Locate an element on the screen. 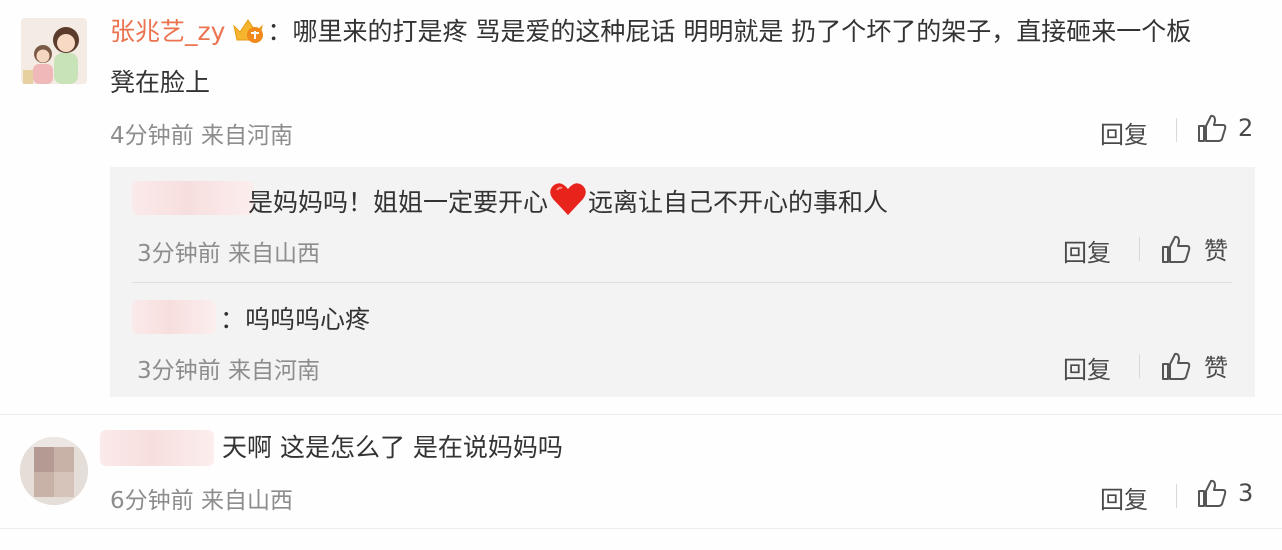 The width and height of the screenshot is (1282, 550). reply-divider is located at coordinates (682, 282).